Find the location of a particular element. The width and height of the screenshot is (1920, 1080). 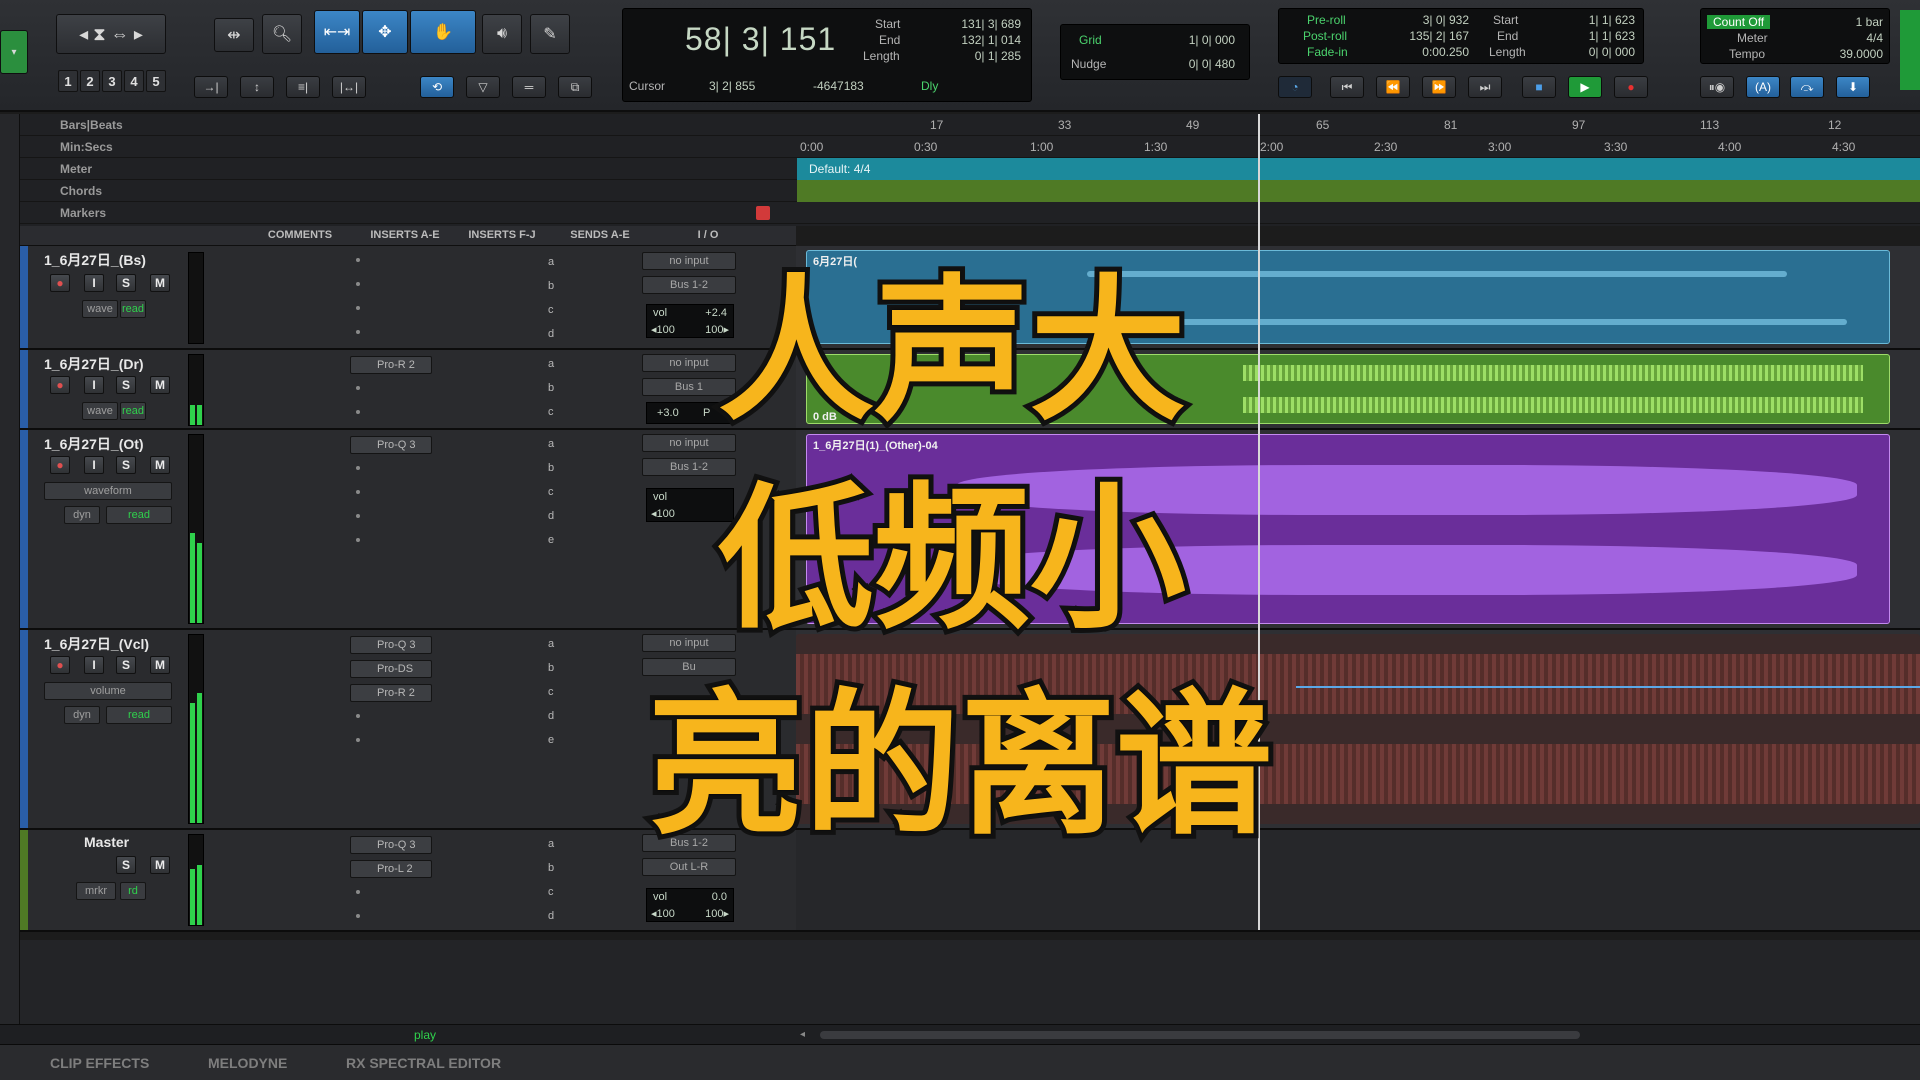

keyboard-focus-icon: ═ is located at coordinates (529, 87).